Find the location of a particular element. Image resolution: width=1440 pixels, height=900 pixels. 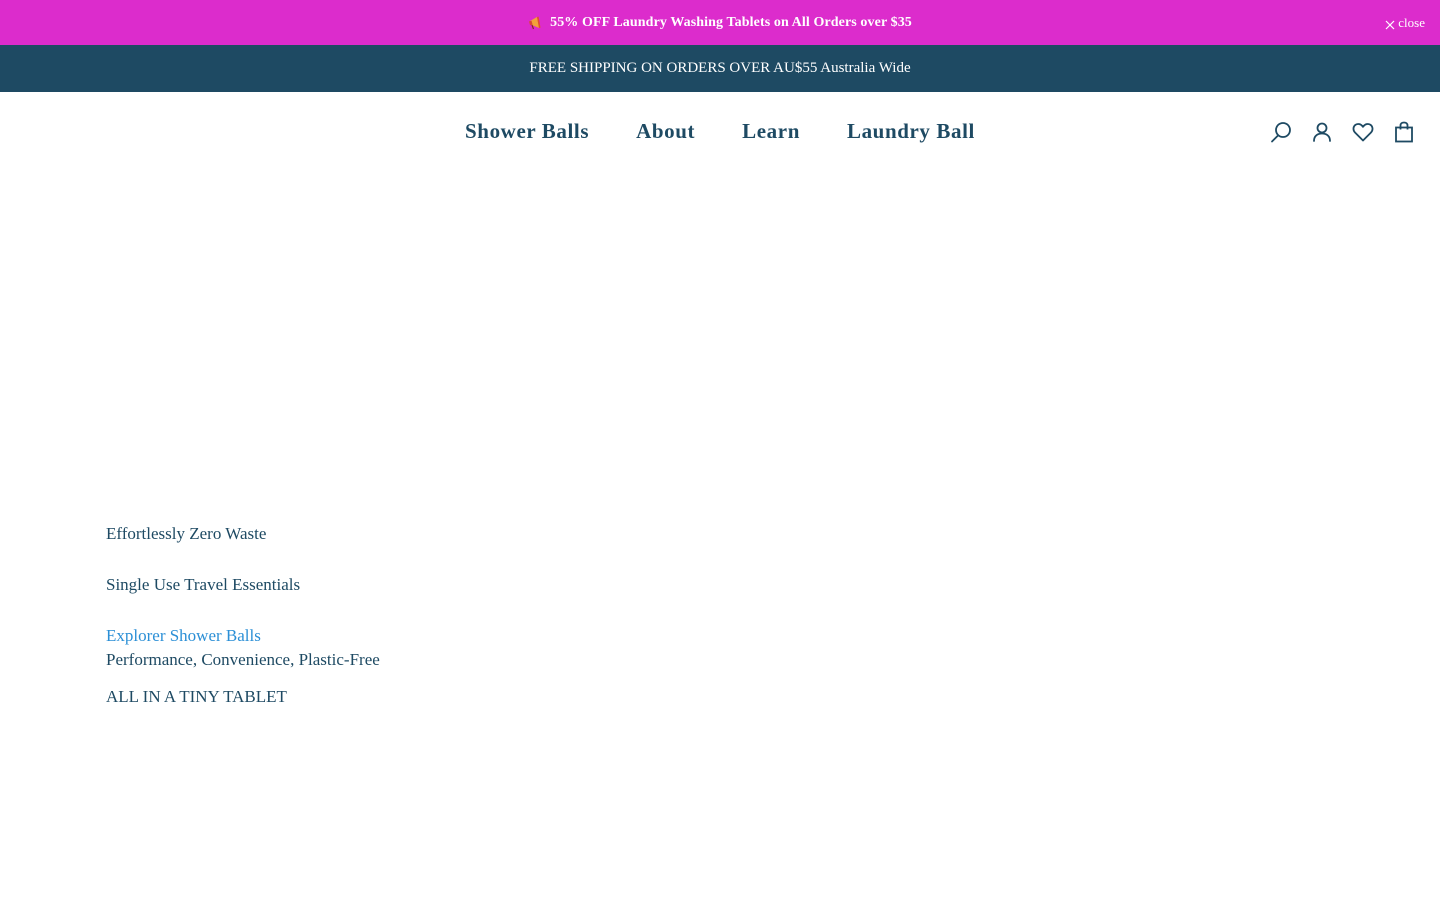

account-icon is located at coordinates (1322, 132).